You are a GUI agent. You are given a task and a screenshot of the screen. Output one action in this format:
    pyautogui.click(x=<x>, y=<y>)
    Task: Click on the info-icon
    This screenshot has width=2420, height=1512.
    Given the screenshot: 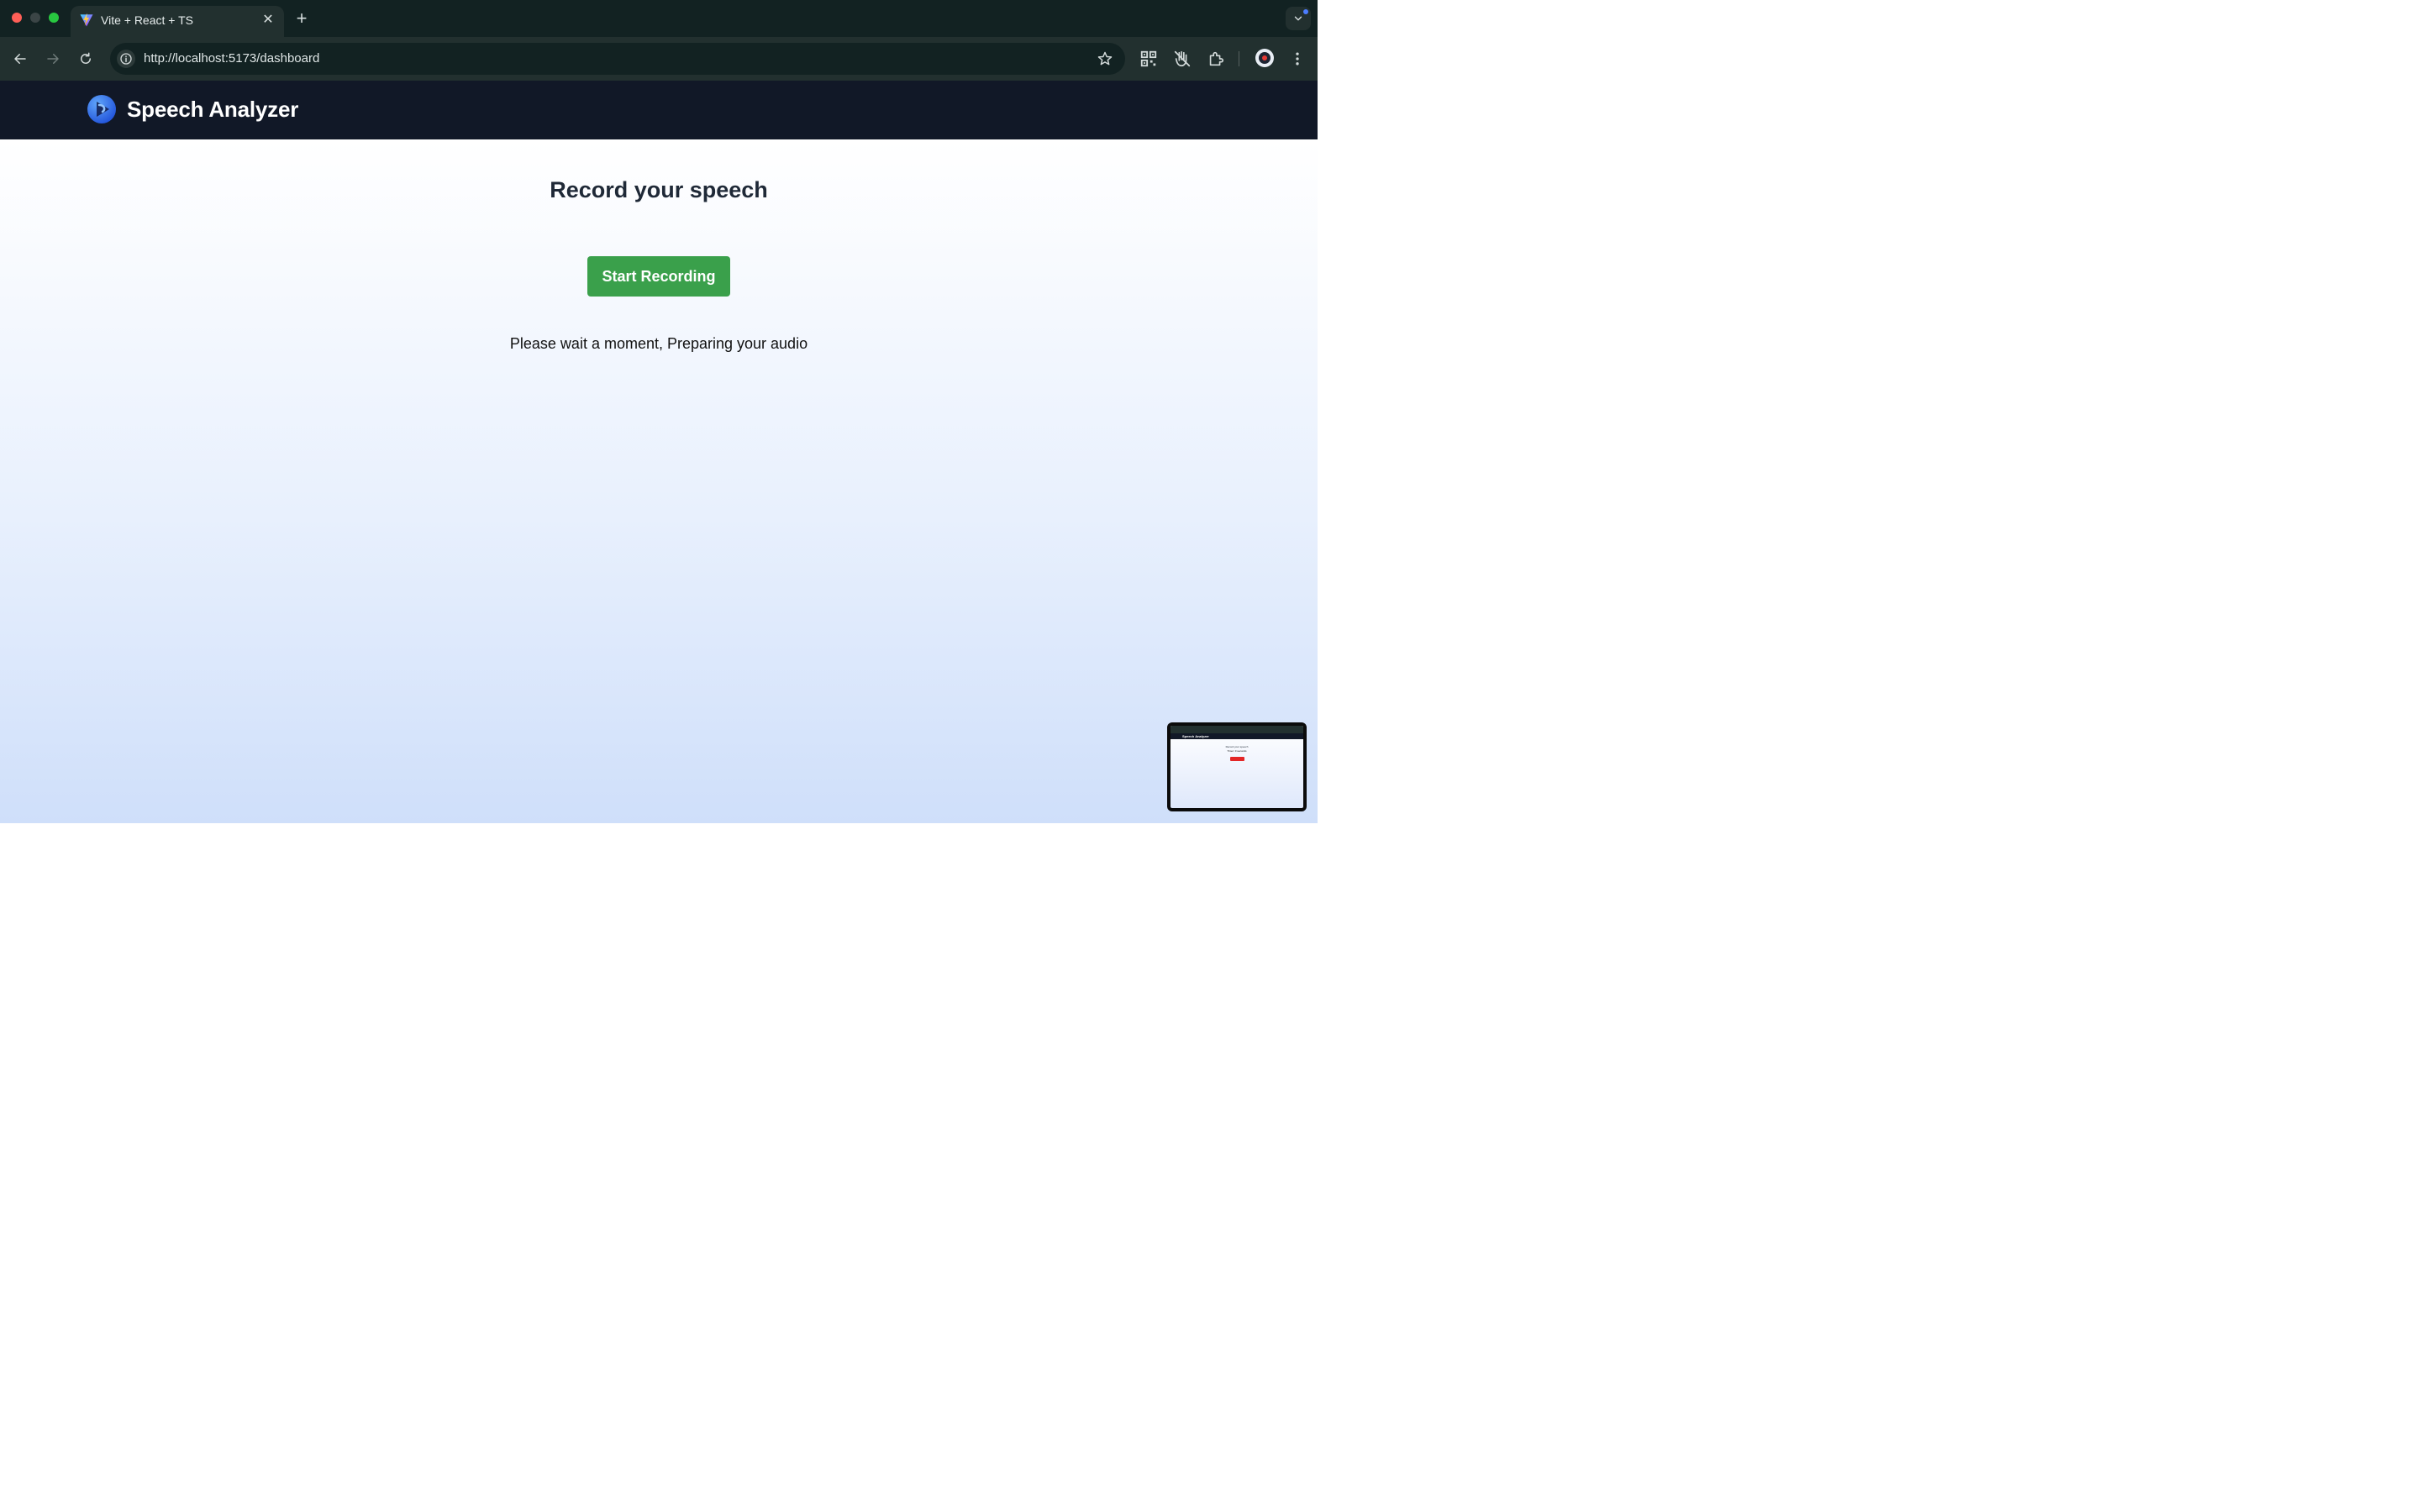 What is the action you would take?
    pyautogui.click(x=126, y=59)
    